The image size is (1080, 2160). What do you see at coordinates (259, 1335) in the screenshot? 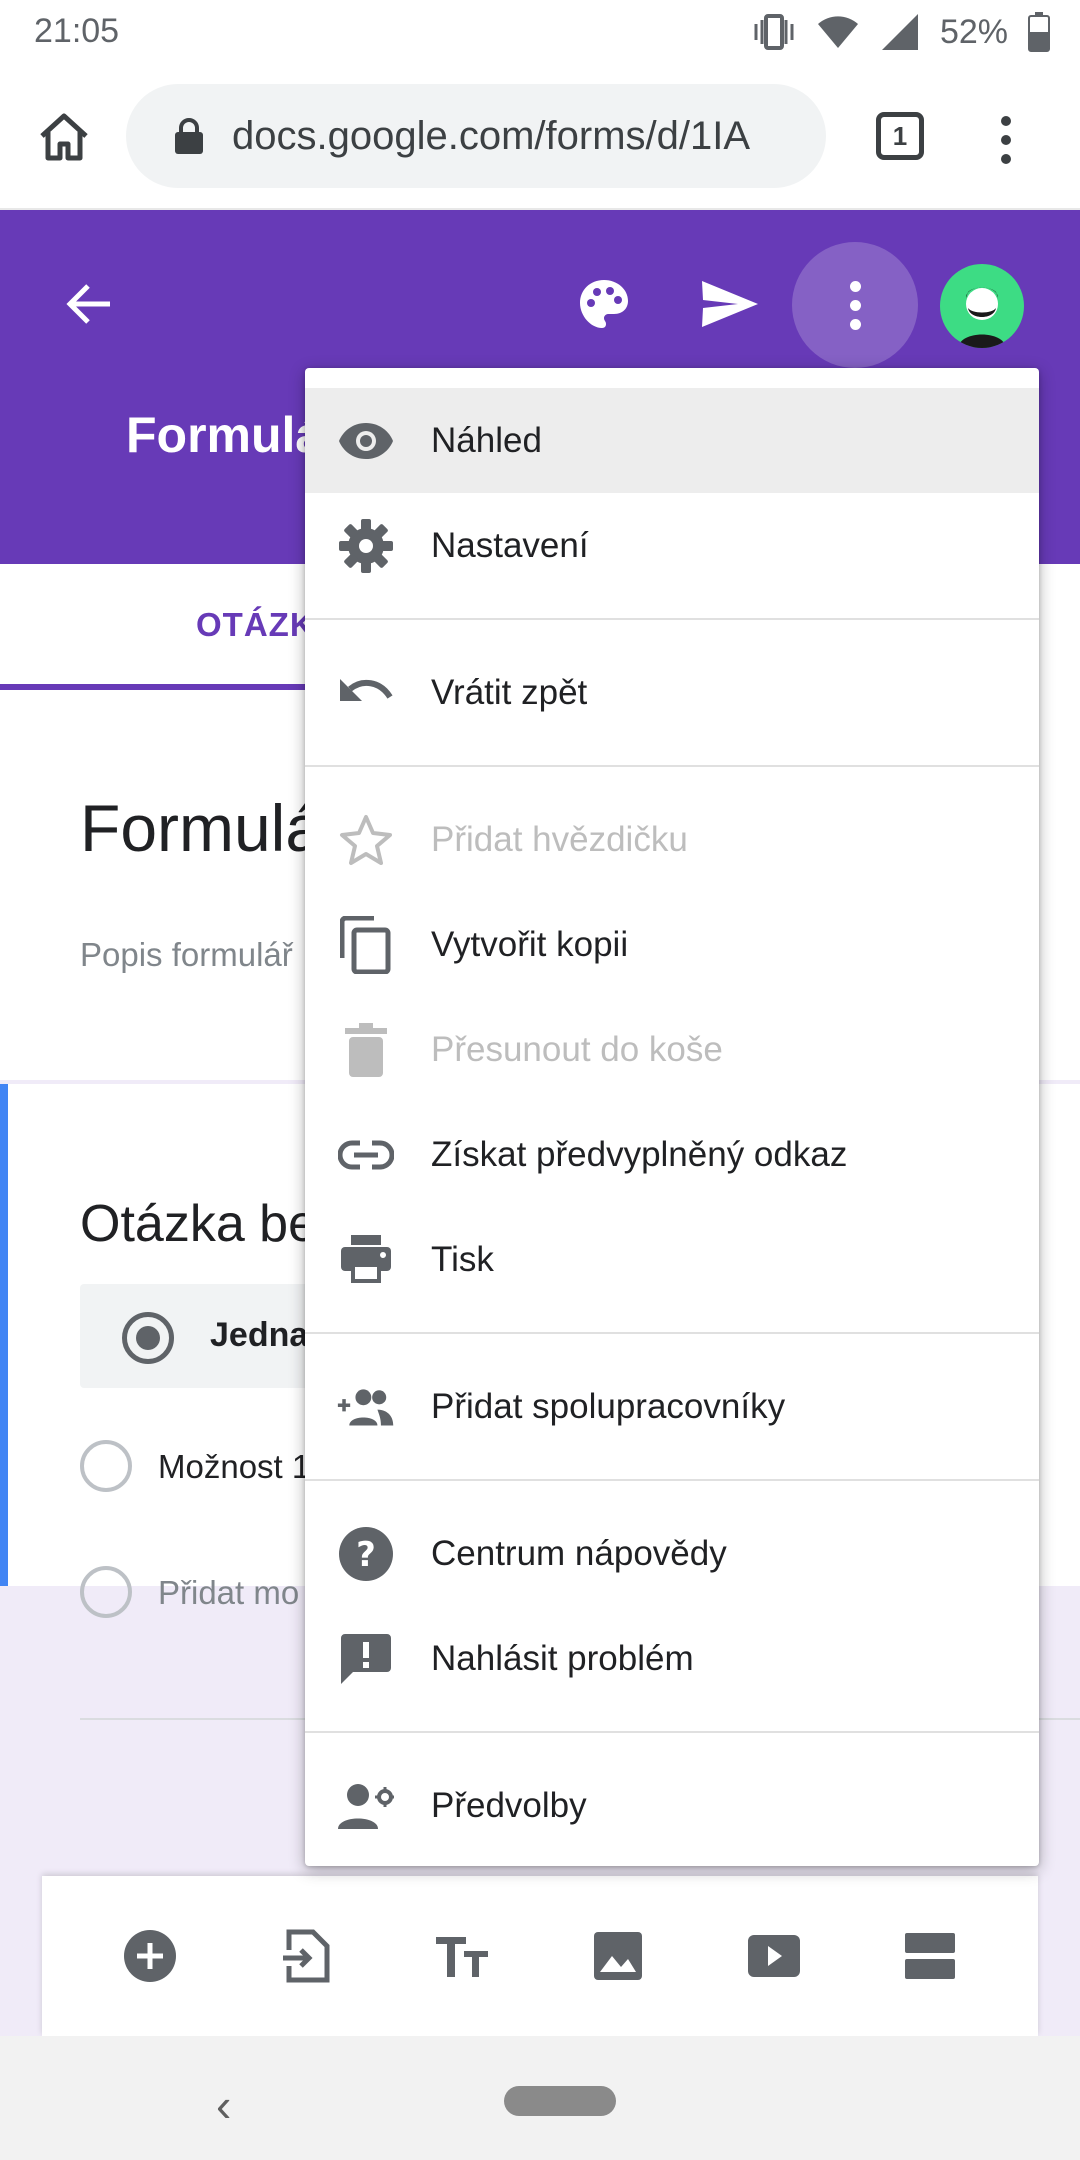
I see `question-type-label: Jedna` at bounding box center [259, 1335].